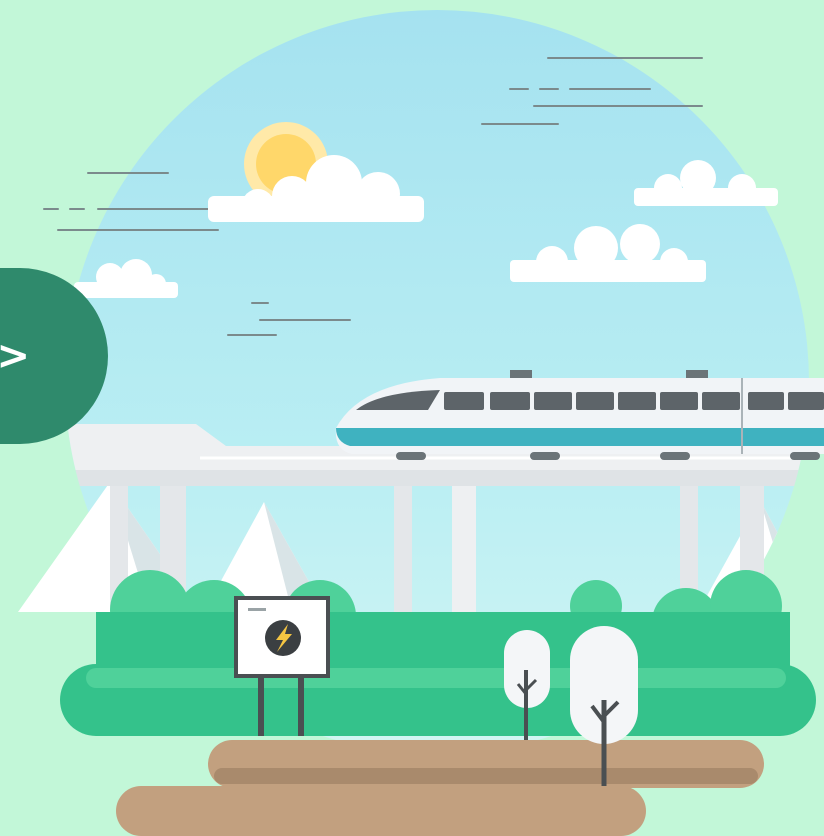  I want to click on train, so click(579, 415).